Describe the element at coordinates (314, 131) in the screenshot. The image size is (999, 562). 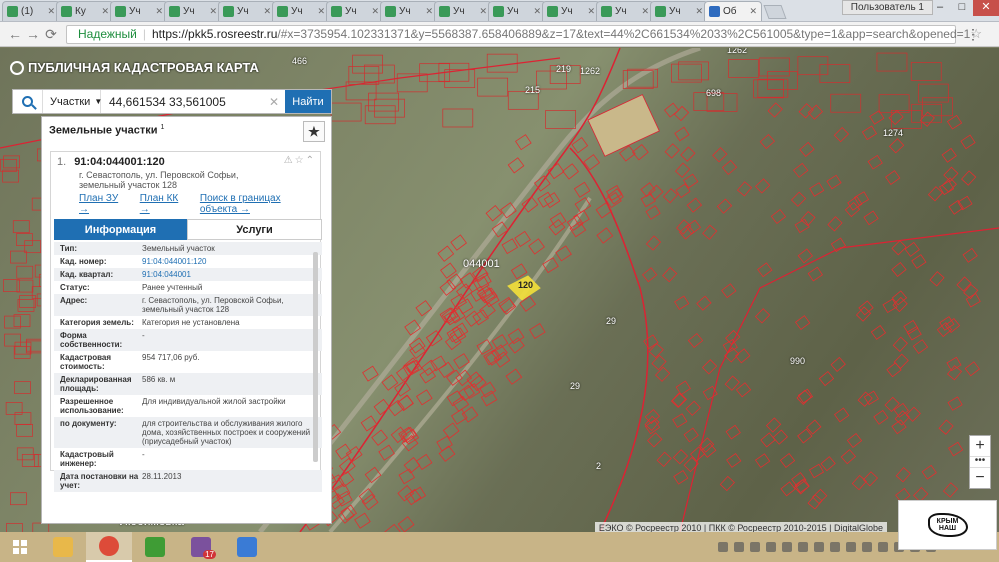
I see `favorite-star-icon: ★` at that location.